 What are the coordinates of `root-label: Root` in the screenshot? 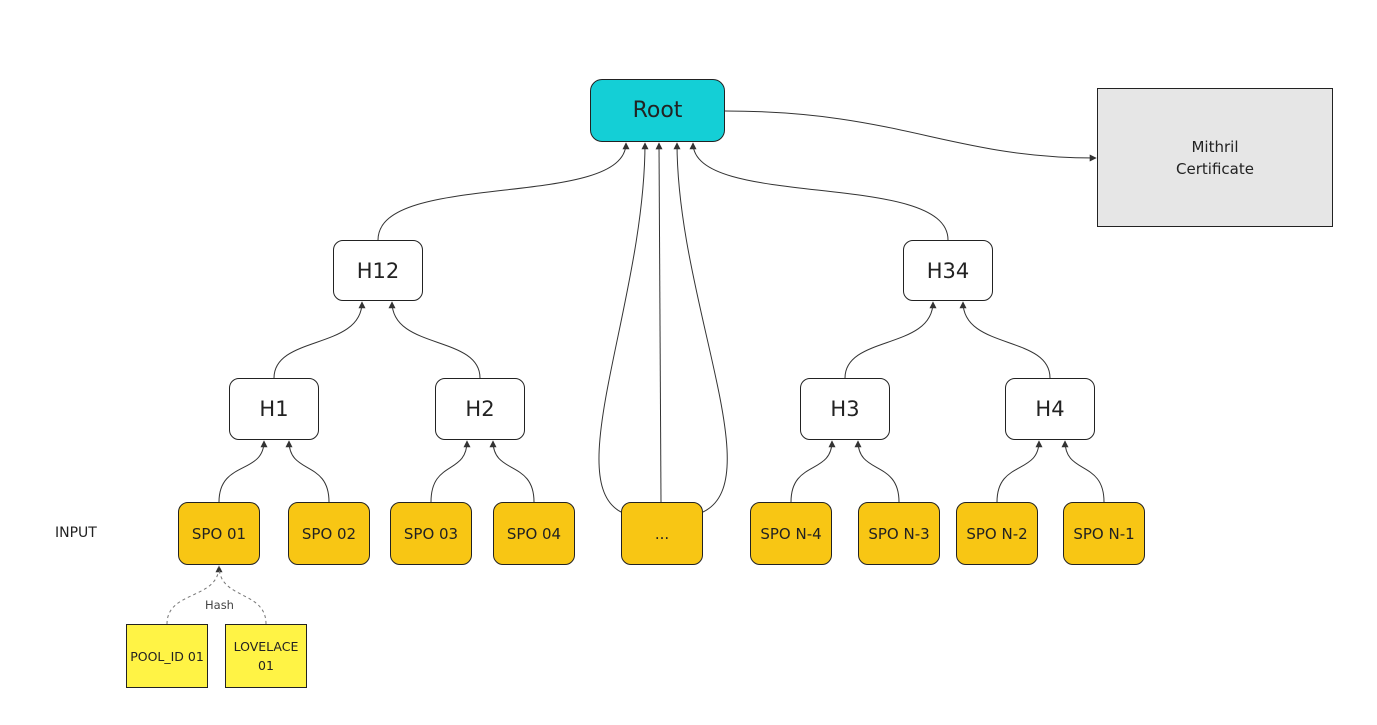 It's located at (657, 110).